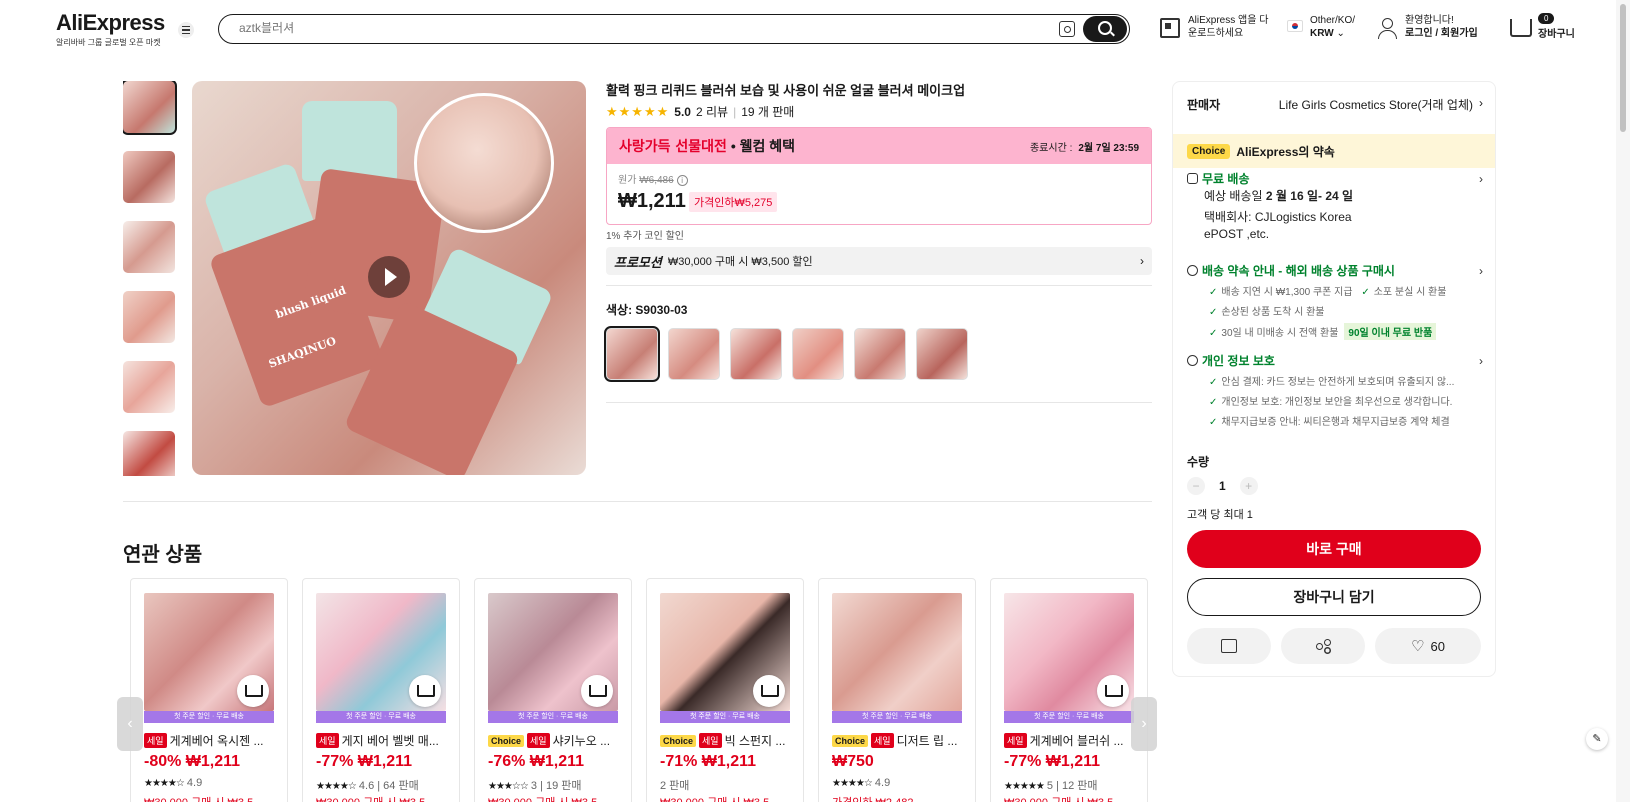 The height and width of the screenshot is (802, 1630). What do you see at coordinates (1280, 333) in the screenshot?
I see `promise-item-text: 30일 내 미배송 시 전액 환불` at bounding box center [1280, 333].